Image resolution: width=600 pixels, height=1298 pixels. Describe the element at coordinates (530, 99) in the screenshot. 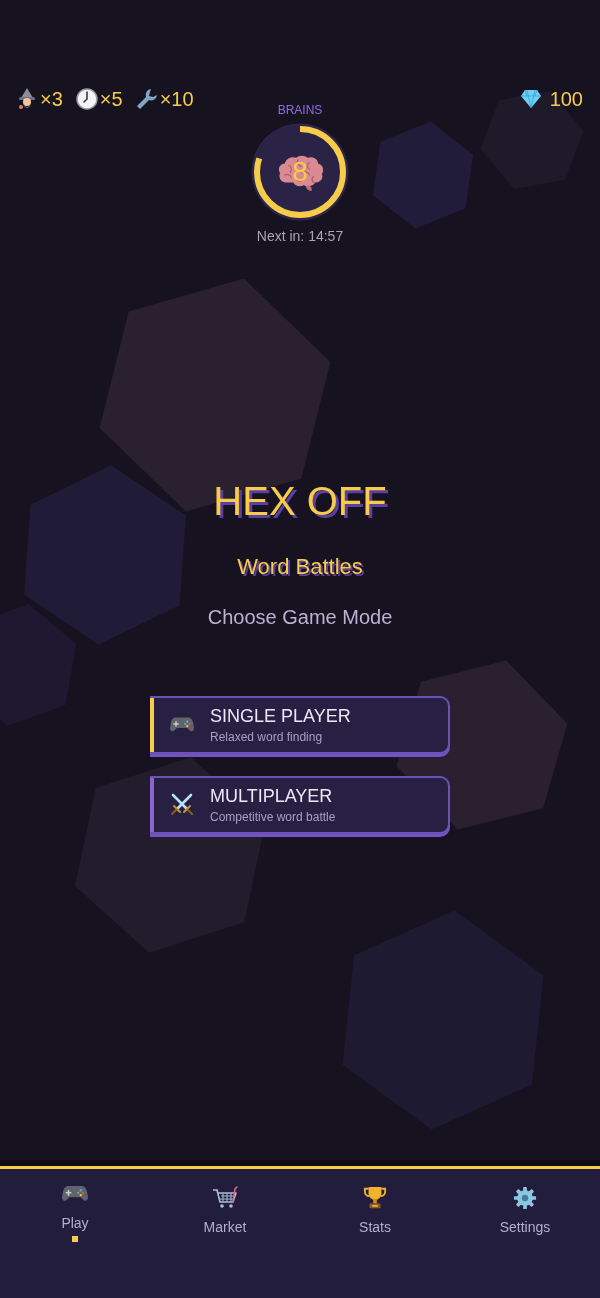

I see `diamond-icon` at that location.